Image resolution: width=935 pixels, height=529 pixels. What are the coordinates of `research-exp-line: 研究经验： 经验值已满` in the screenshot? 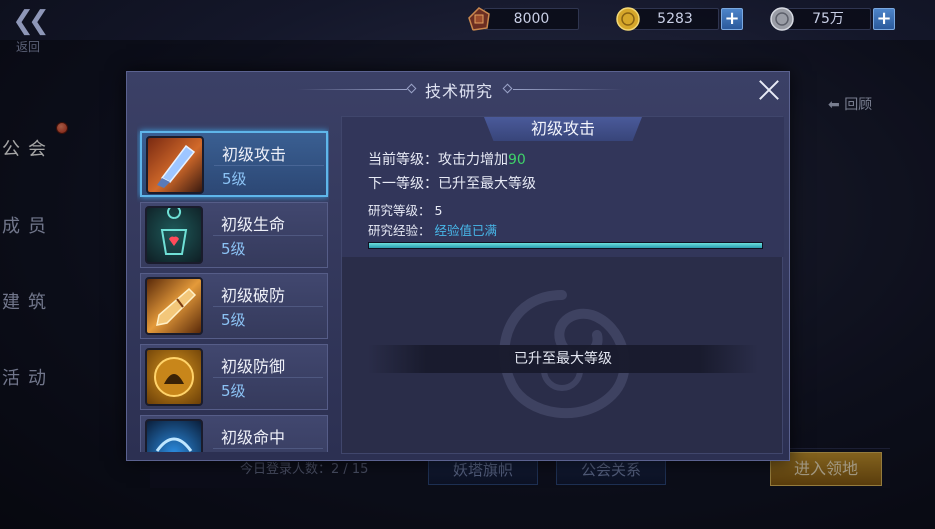 It's located at (432, 229).